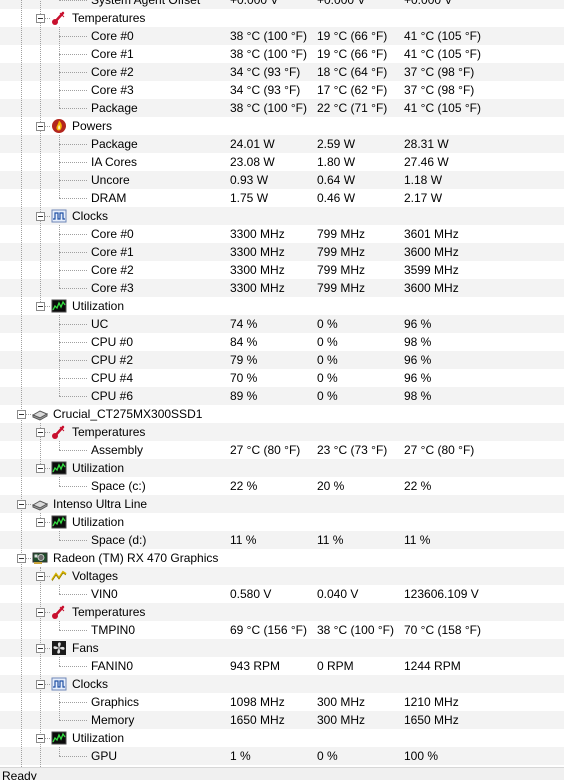  I want to click on value-cell: 69 °C (156 °F), so click(268, 630).